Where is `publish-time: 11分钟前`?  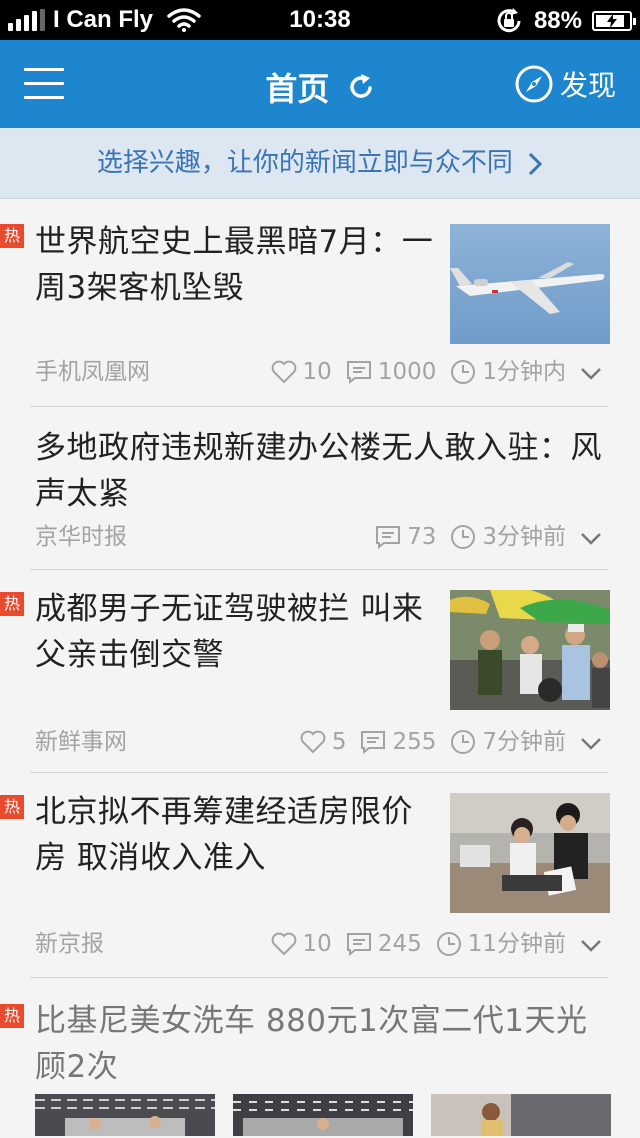 publish-time: 11分钟前 is located at coordinates (516, 944).